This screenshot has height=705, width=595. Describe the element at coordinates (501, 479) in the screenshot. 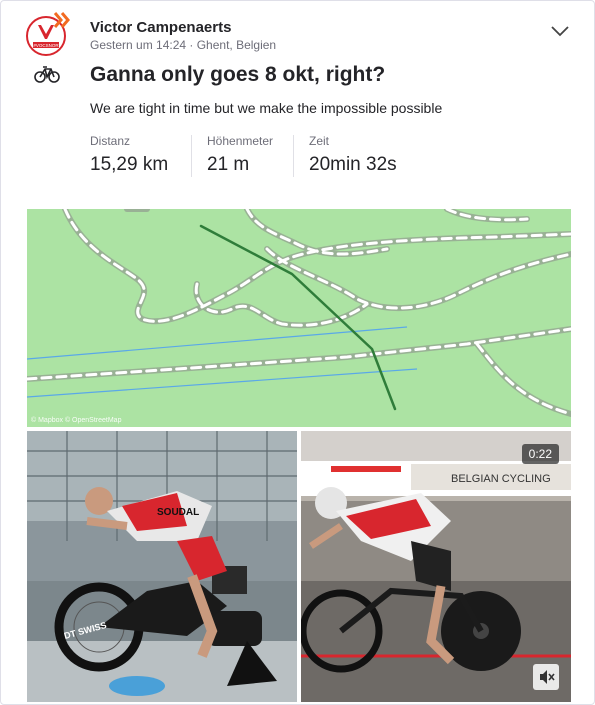

I see `banner-text: BELGIAN CYCLING` at that location.